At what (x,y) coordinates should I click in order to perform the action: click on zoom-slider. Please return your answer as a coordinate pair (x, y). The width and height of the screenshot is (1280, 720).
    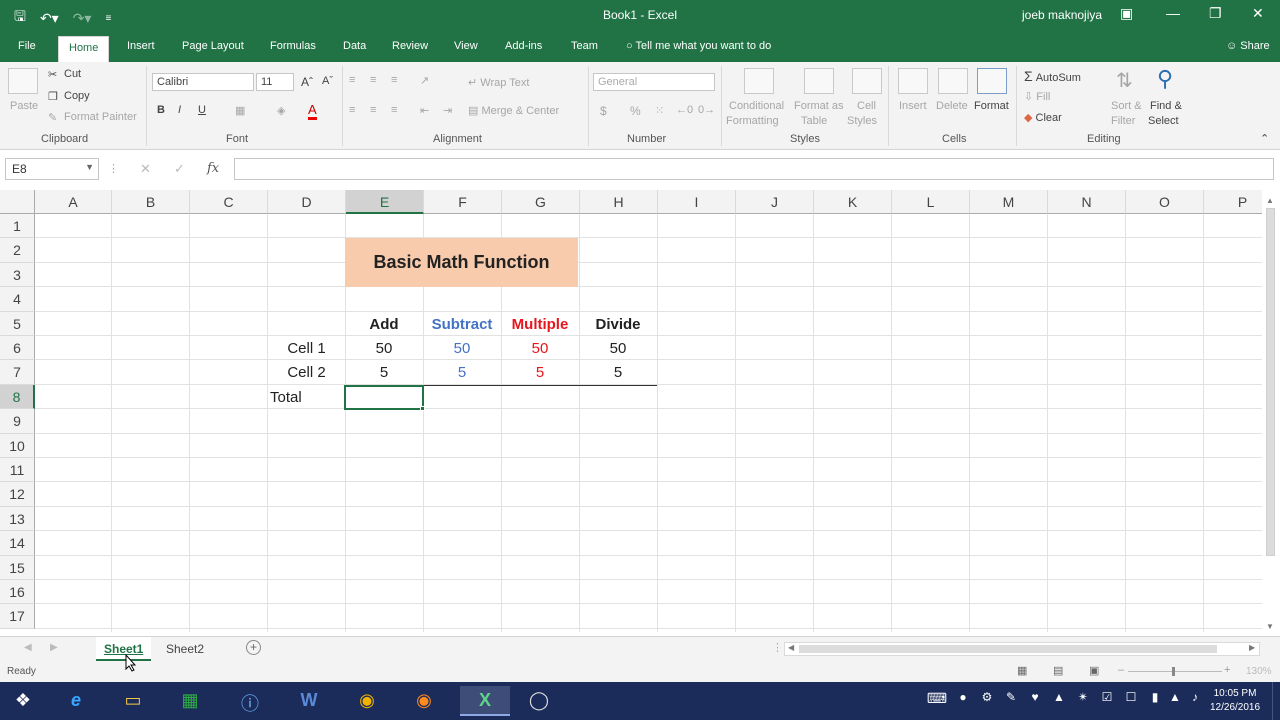
    Looking at the image, I should click on (1175, 671).